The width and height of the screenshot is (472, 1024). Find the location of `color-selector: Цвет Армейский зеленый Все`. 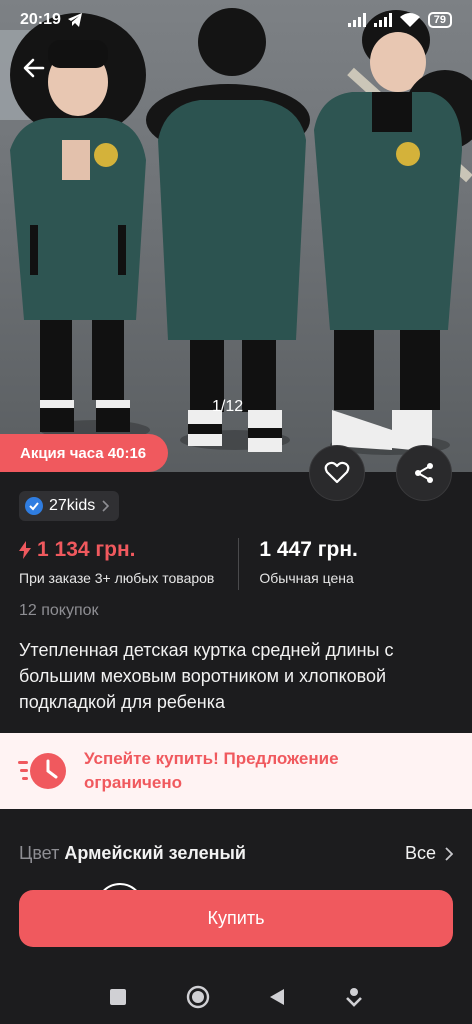

color-selector: Цвет Армейский зеленый Все is located at coordinates (236, 853).